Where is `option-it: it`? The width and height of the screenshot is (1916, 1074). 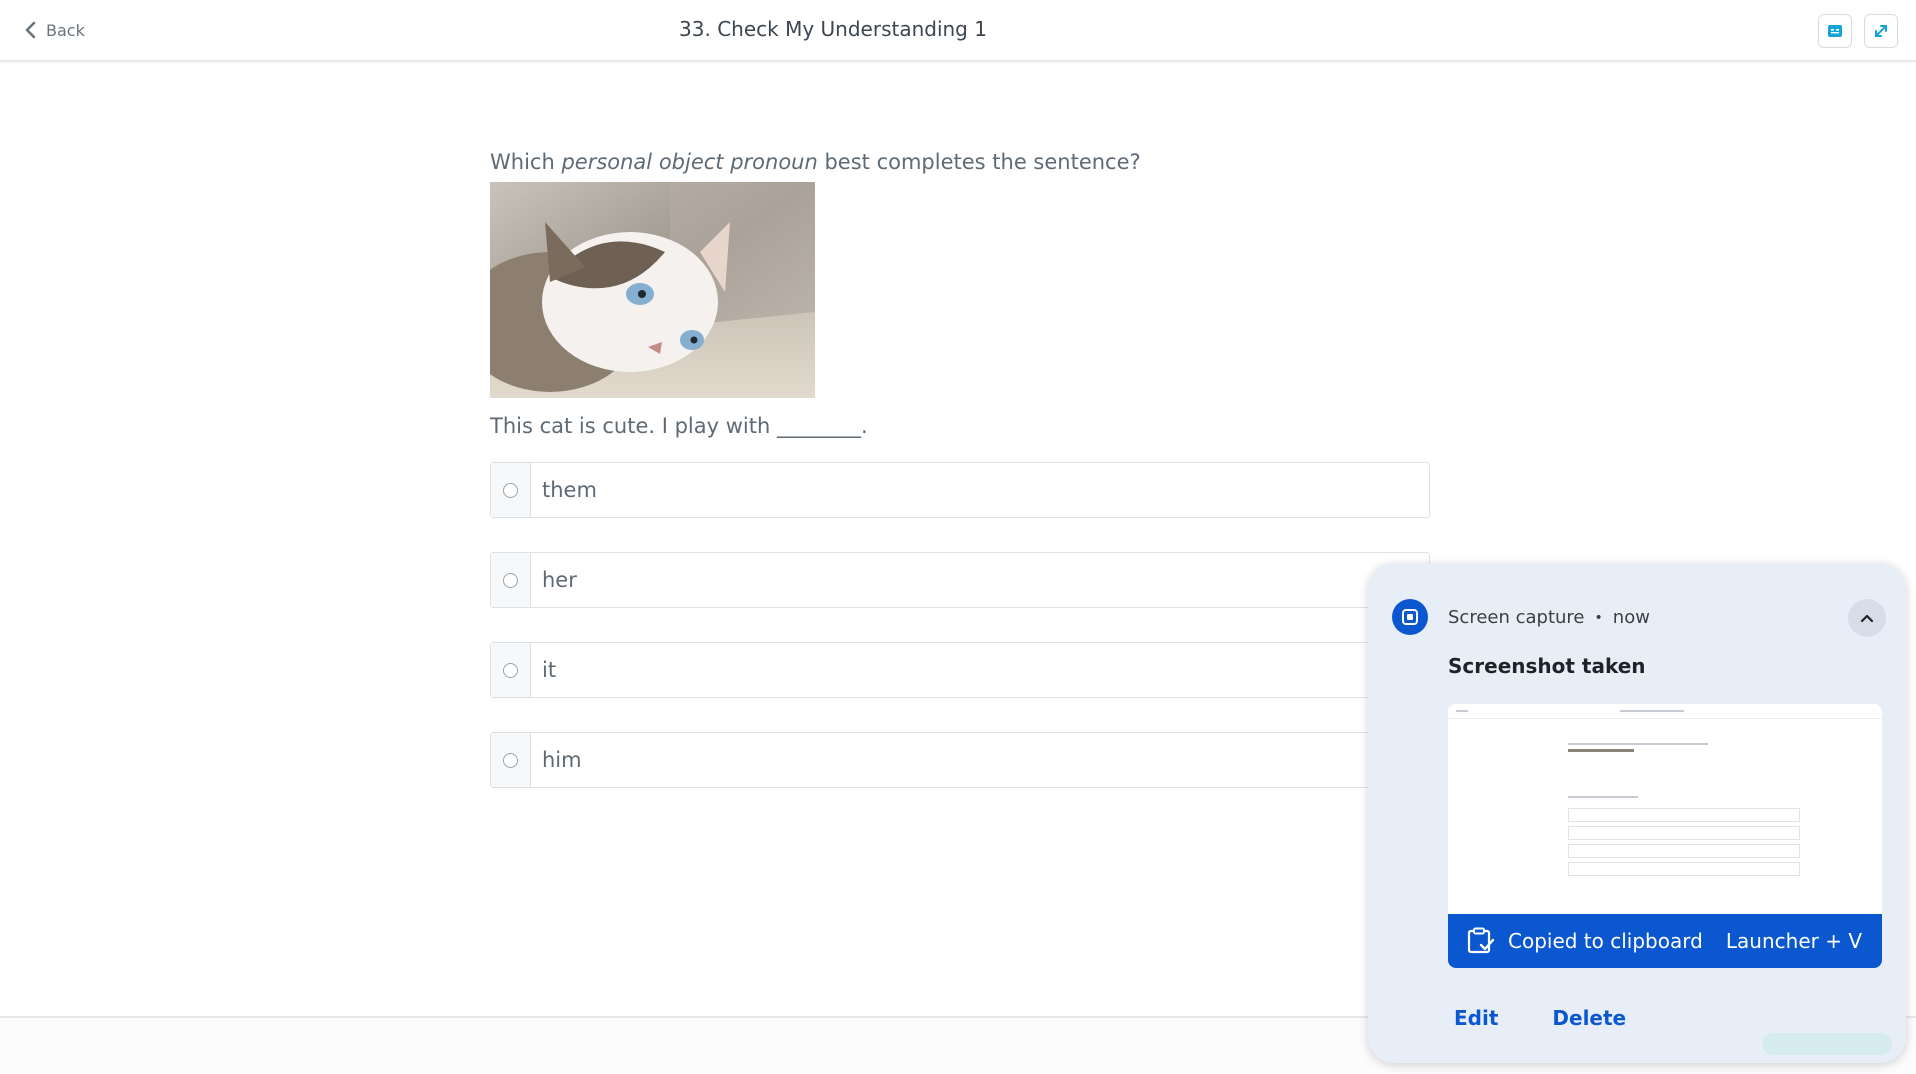
option-it: it is located at coordinates (960, 670).